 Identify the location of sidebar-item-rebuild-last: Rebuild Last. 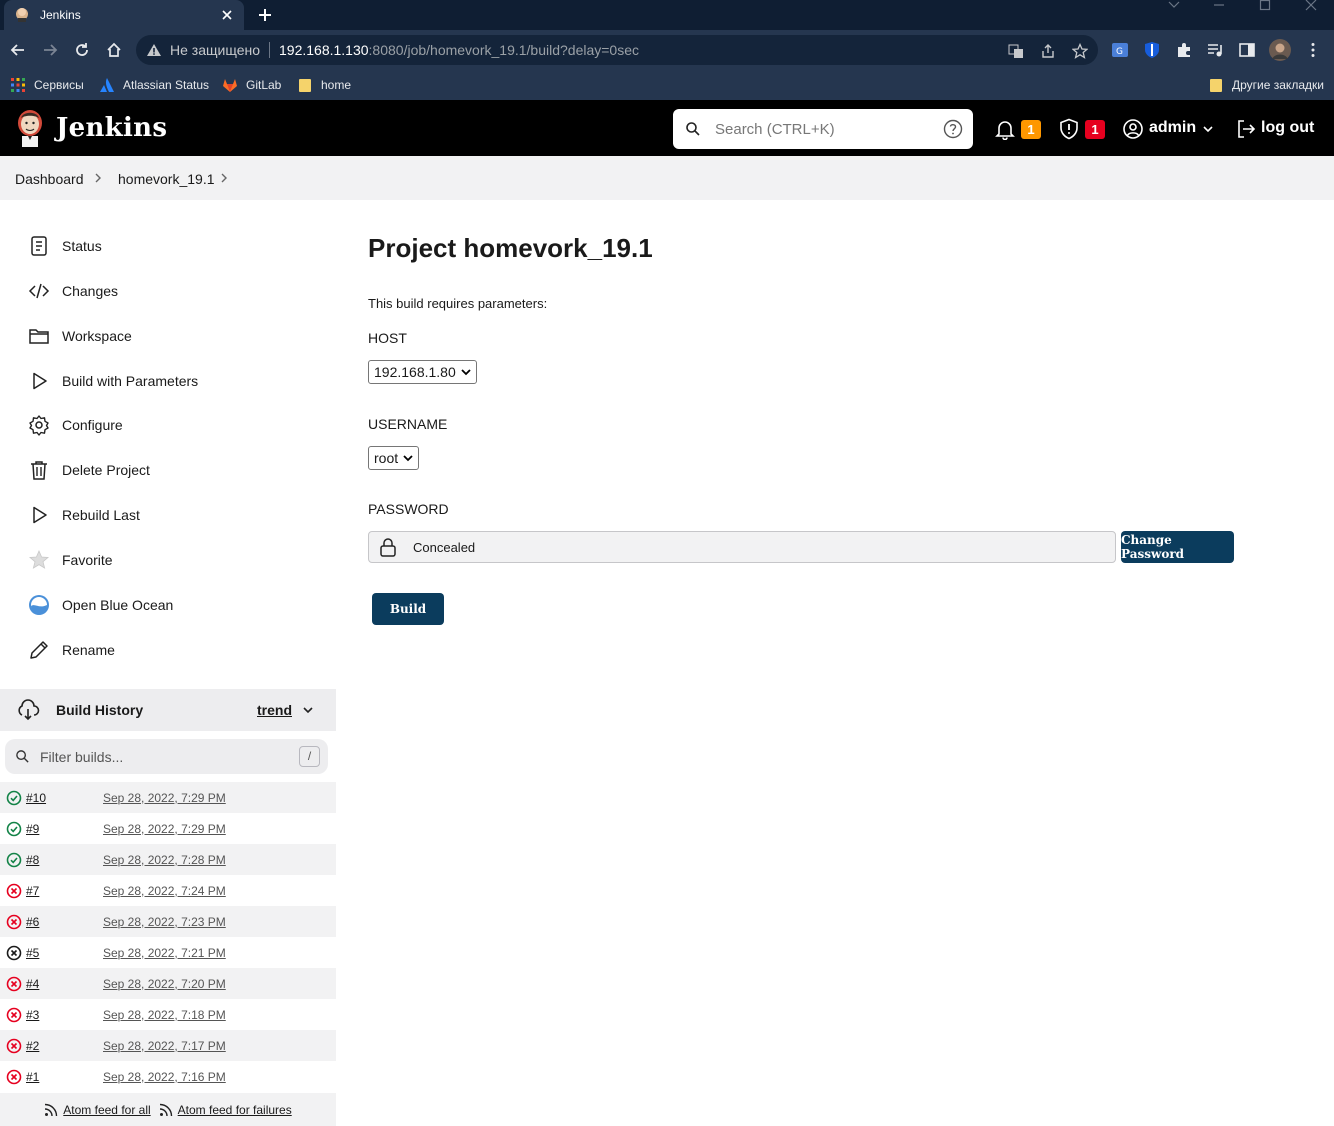
(84, 515).